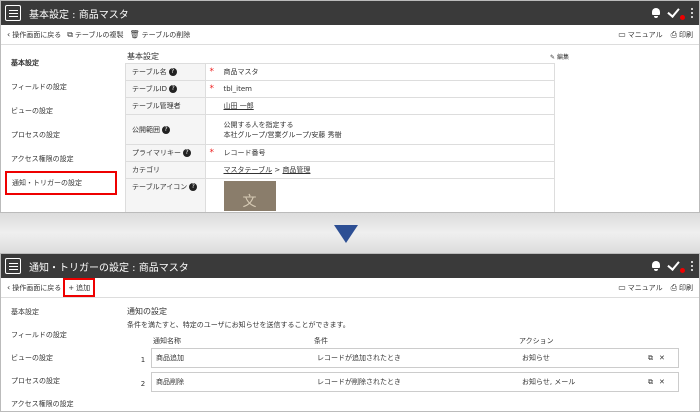 The width and height of the screenshot is (700, 412). Describe the element at coordinates (134, 34) in the screenshot. I see `trash-icon: 🗑` at that location.